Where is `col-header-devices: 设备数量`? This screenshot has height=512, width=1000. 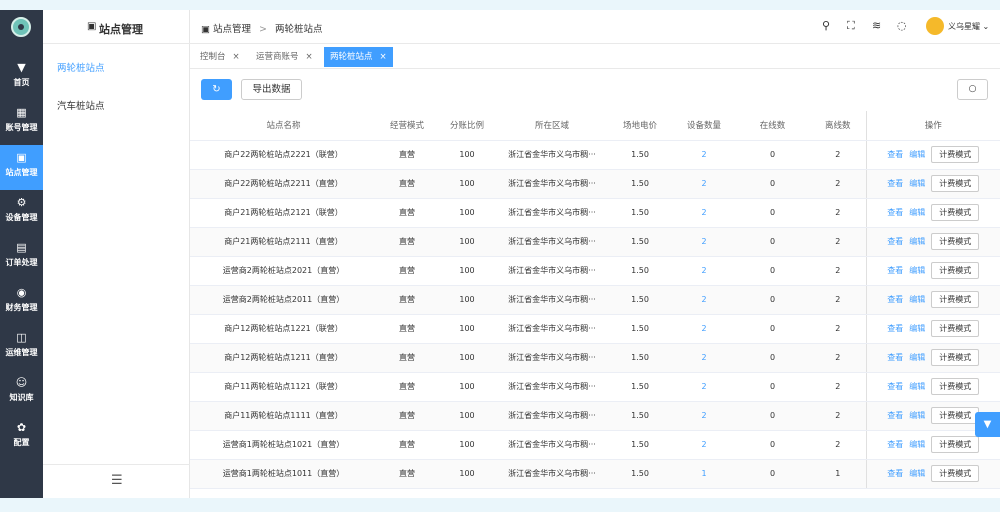
col-header-devices: 设备数量 is located at coordinates (704, 126).